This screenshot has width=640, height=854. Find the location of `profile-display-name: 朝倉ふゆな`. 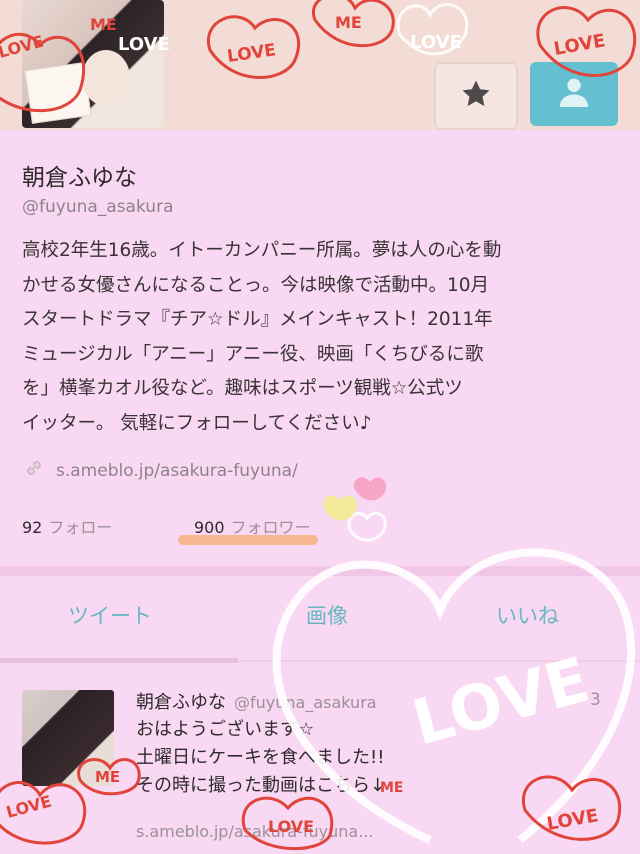

profile-display-name: 朝倉ふゆな is located at coordinates (79, 178).